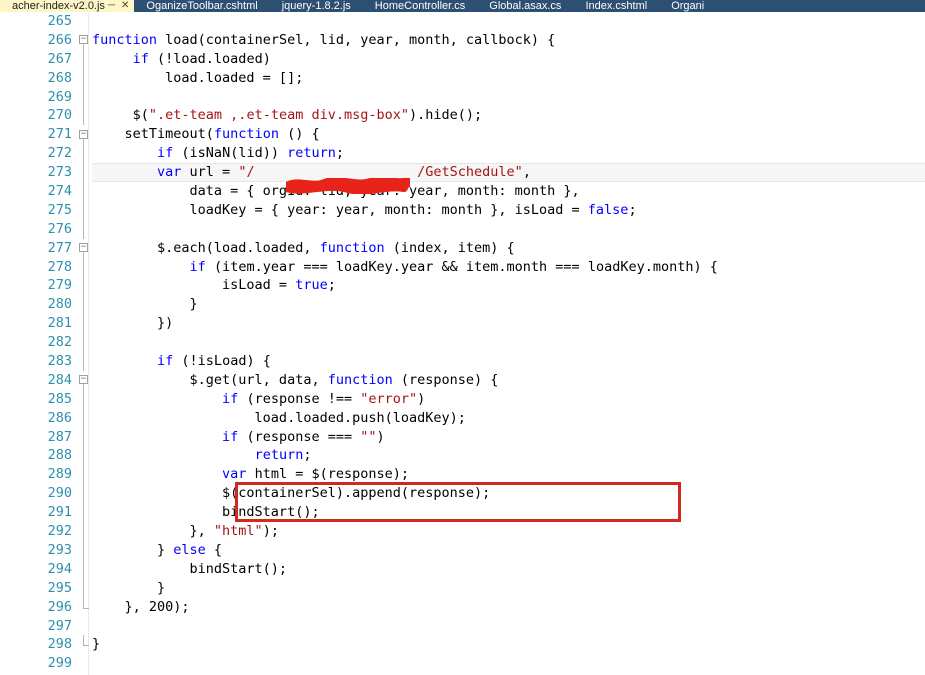 The height and width of the screenshot is (675, 925). Describe the element at coordinates (120, 606) in the screenshot. I see `code-token: },` at that location.